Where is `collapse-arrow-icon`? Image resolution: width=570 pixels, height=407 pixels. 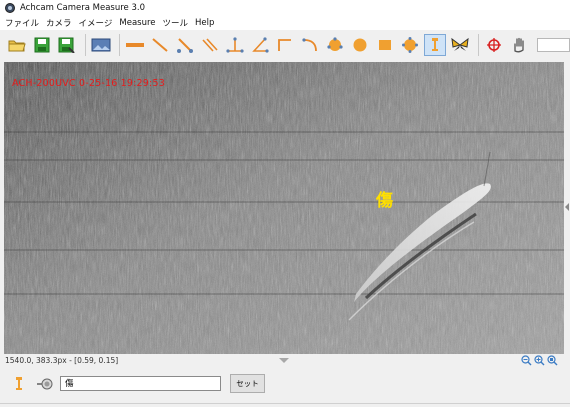
collapse-arrow-icon is located at coordinates (284, 360).